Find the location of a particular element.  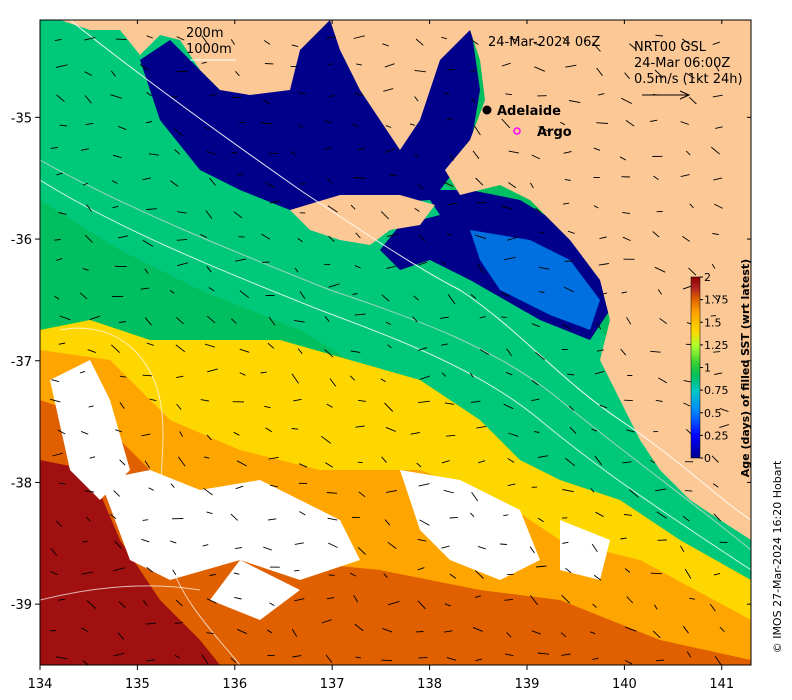

current-source-line1: NRT00 GSL is located at coordinates (670, 47).